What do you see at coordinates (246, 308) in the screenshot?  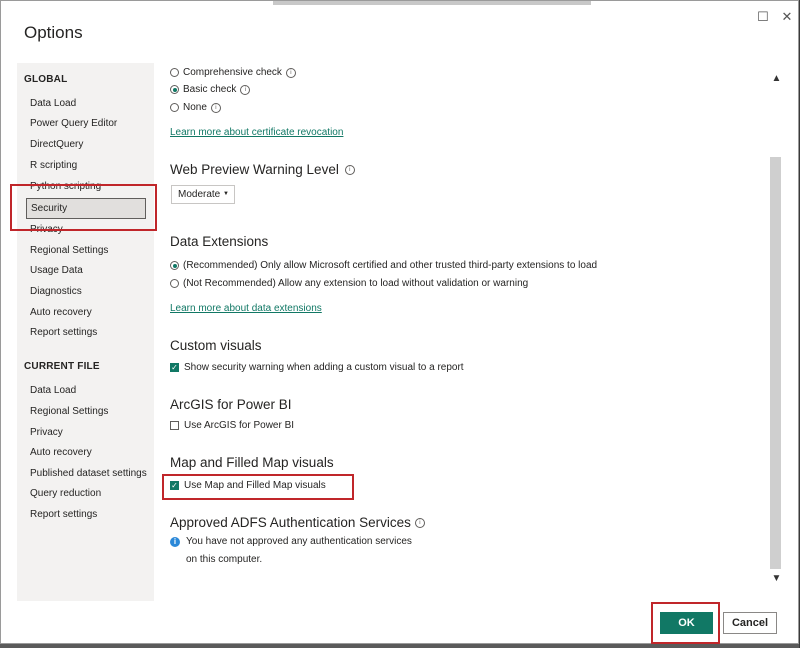 I see `data-extensions-link: Learn more about data extensions` at bounding box center [246, 308].